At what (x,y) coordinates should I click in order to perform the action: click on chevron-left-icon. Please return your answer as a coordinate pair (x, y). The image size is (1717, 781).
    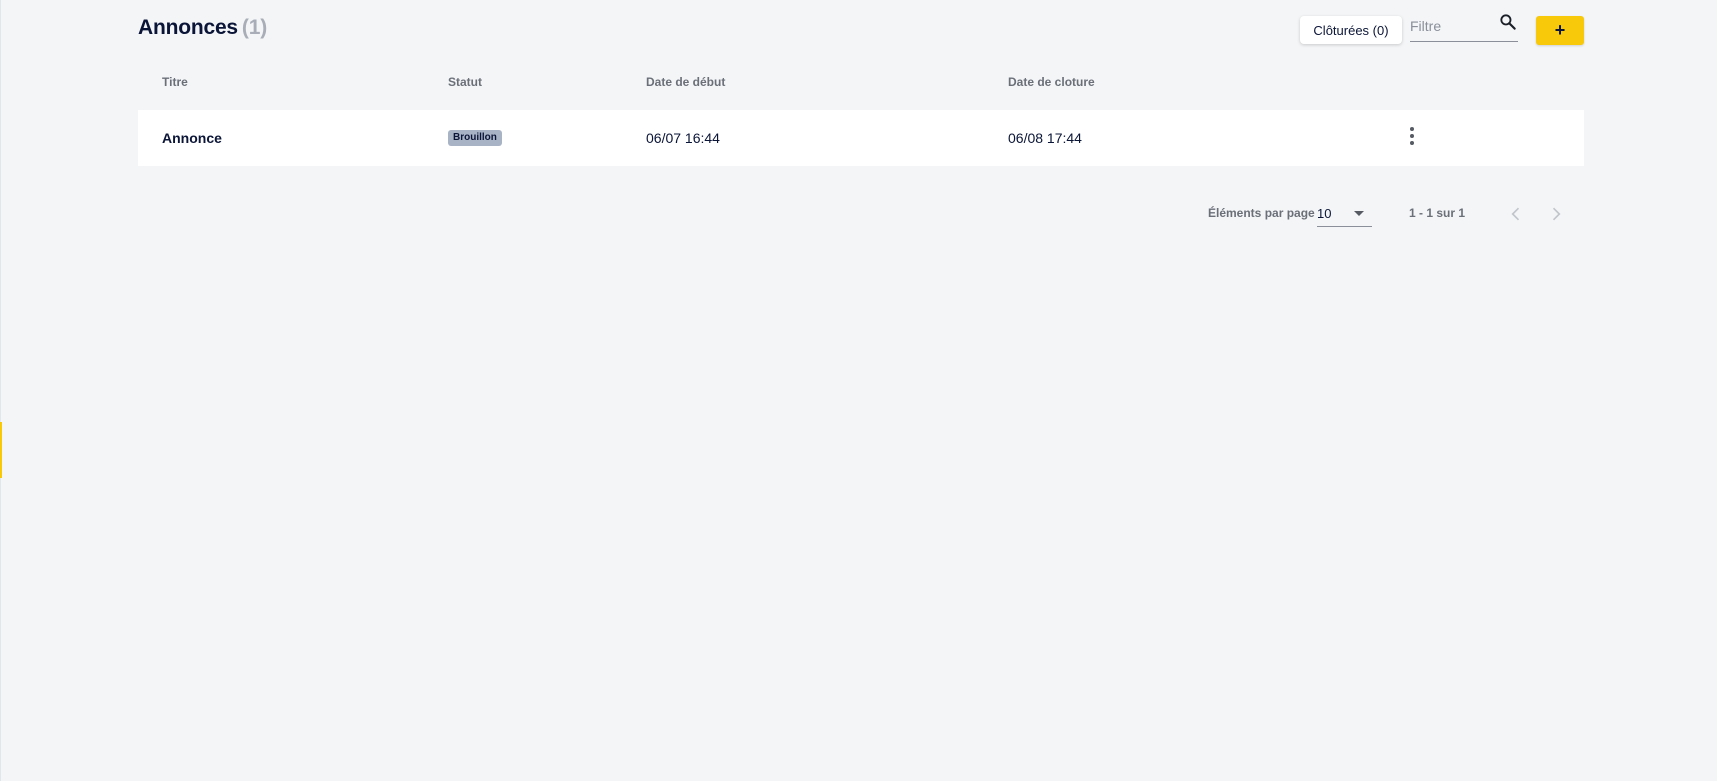
    Looking at the image, I should click on (1515, 214).